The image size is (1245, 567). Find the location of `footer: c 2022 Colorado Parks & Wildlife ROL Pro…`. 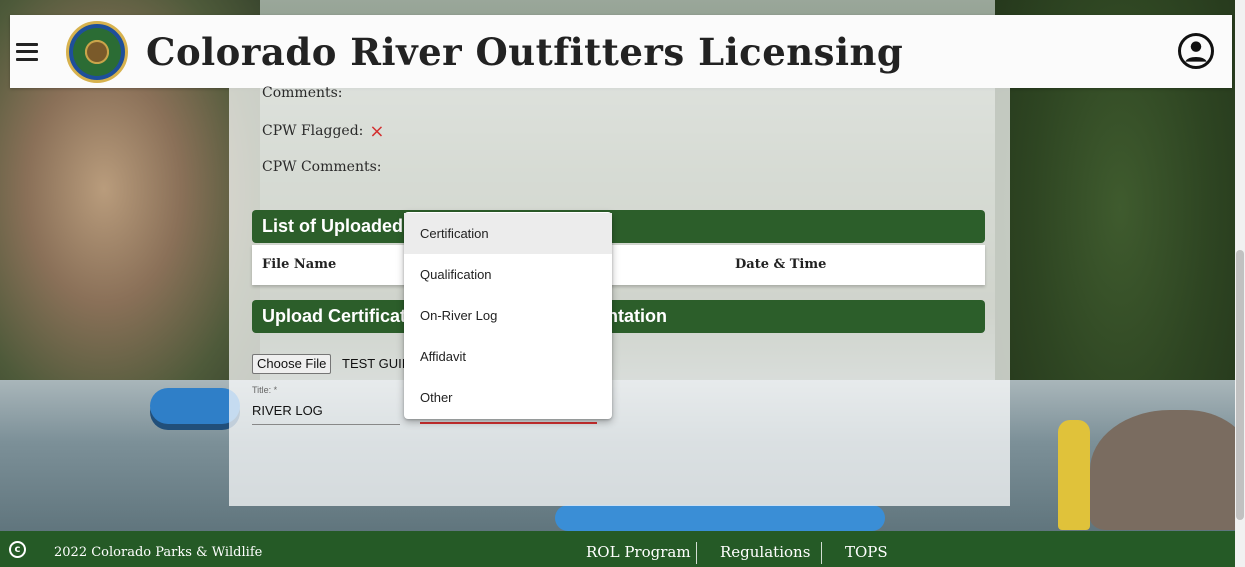

footer: c 2022 Colorado Parks & Wildlife ROL Pro… is located at coordinates (622, 549).